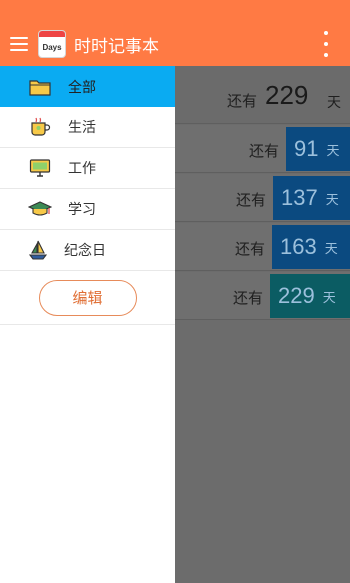 The image size is (350, 583). Describe the element at coordinates (38, 250) in the screenshot. I see `sailboat-icon` at that location.